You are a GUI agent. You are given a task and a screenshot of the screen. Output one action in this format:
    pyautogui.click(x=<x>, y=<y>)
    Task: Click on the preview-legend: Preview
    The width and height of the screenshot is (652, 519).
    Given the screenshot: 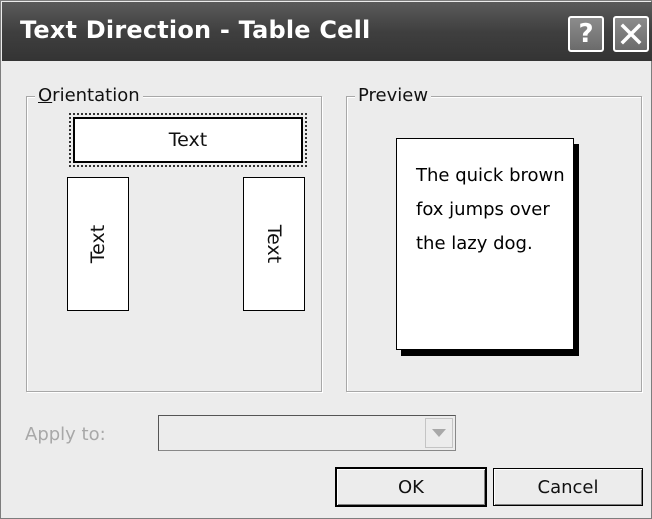 What is the action you would take?
    pyautogui.click(x=393, y=95)
    